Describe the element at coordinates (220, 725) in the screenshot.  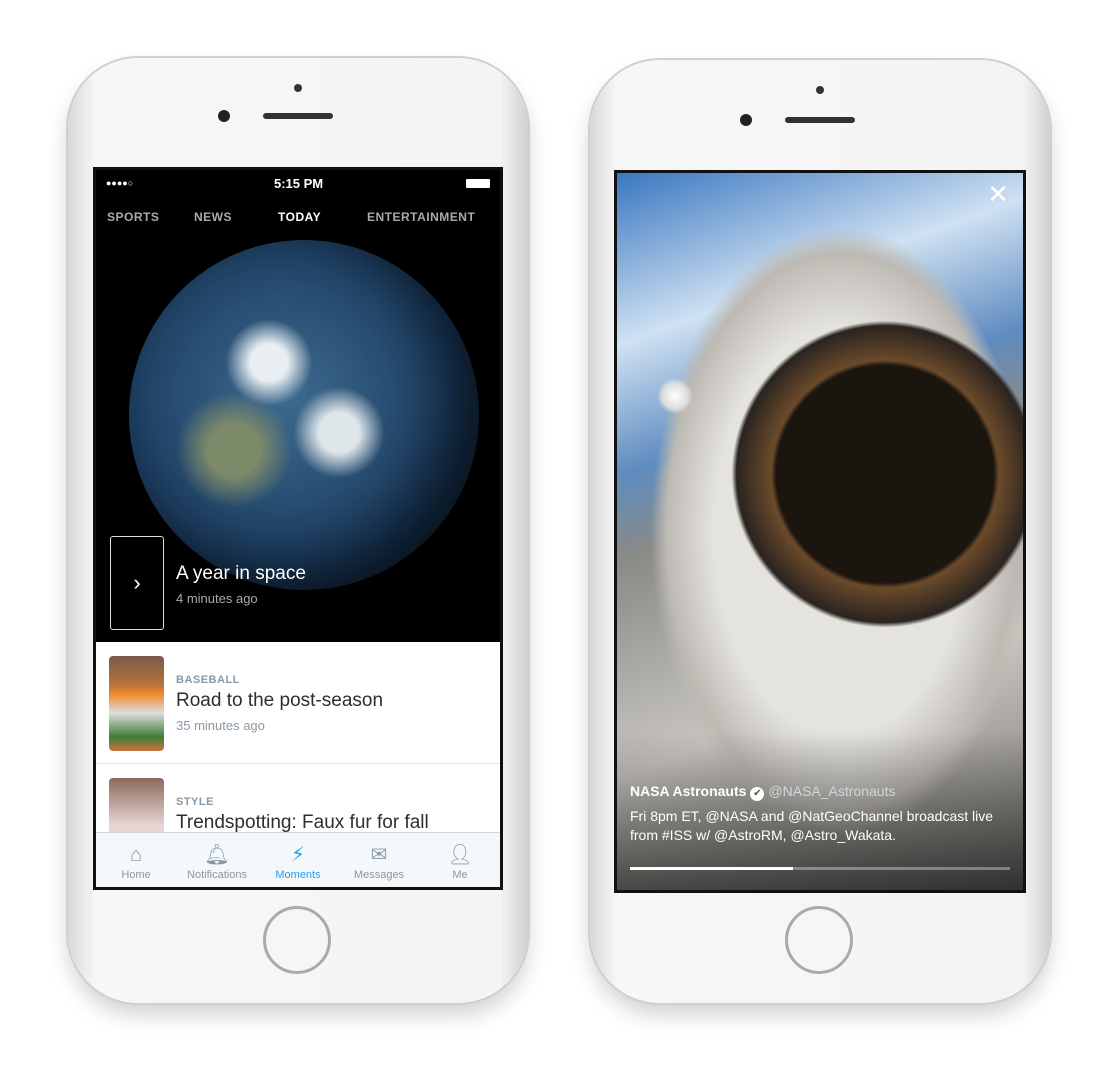
I see `item-time: 35 minutes ago` at that location.